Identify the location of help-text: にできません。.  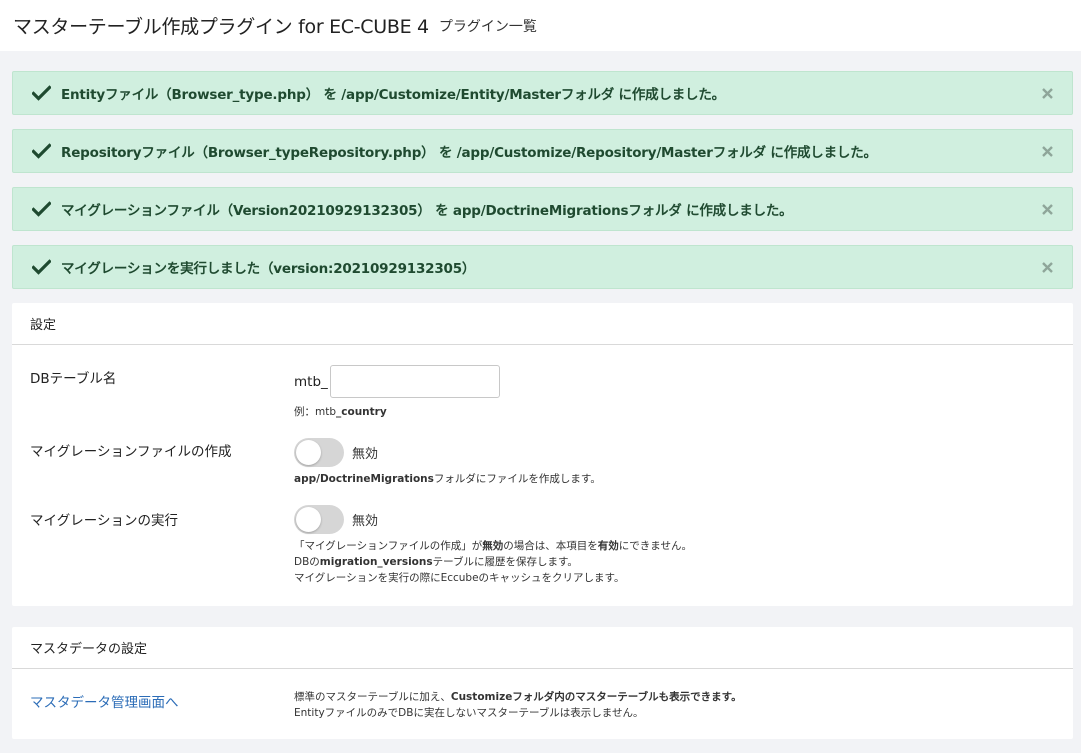
(655, 546).